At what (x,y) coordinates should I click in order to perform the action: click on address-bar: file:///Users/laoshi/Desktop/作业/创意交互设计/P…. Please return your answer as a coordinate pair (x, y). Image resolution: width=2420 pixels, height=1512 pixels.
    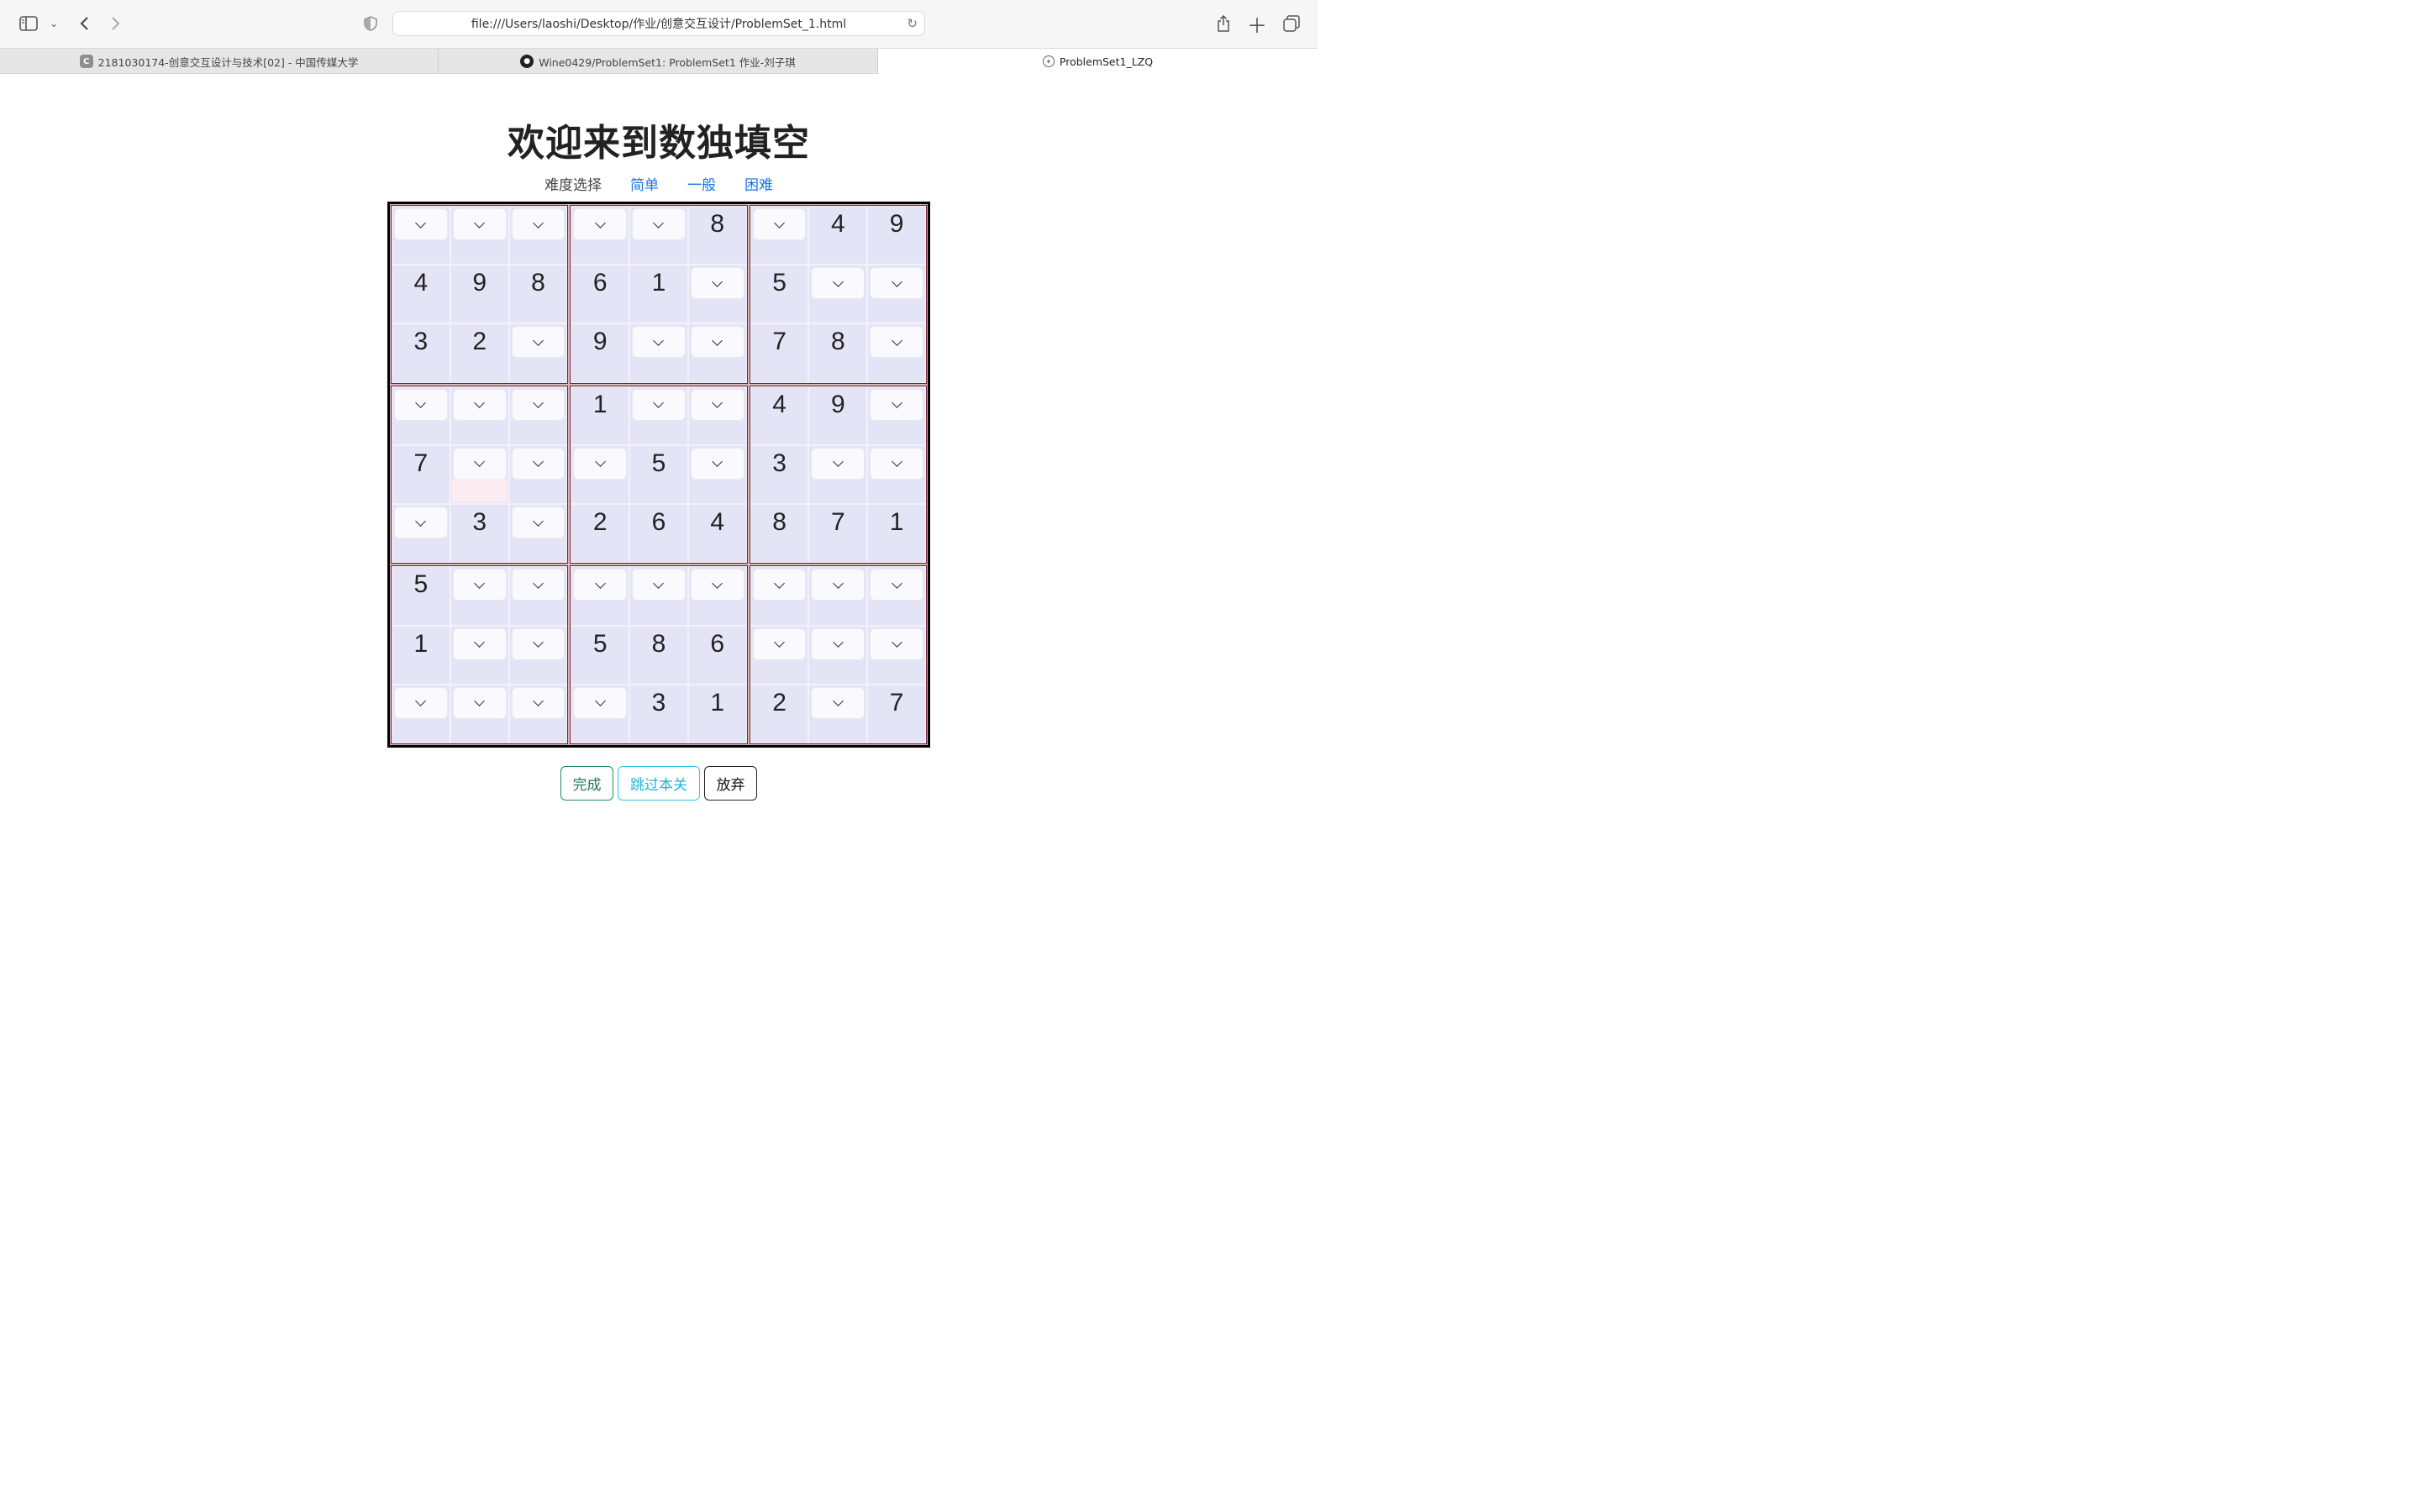
    Looking at the image, I should click on (658, 23).